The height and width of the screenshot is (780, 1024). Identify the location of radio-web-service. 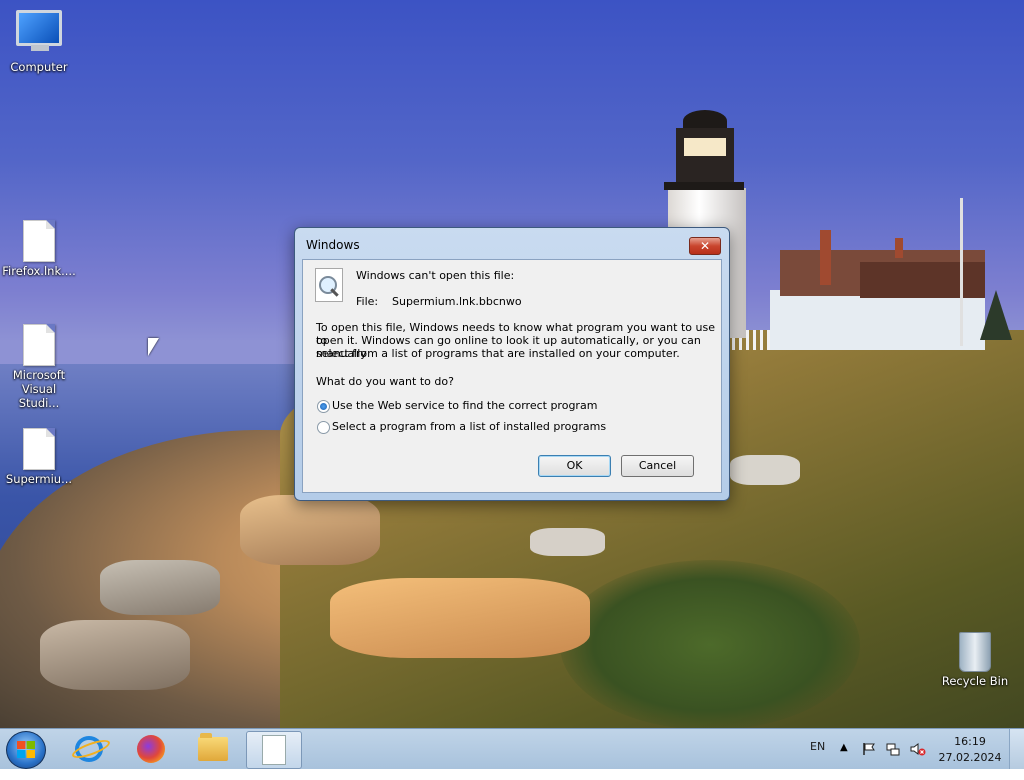
(323, 406).